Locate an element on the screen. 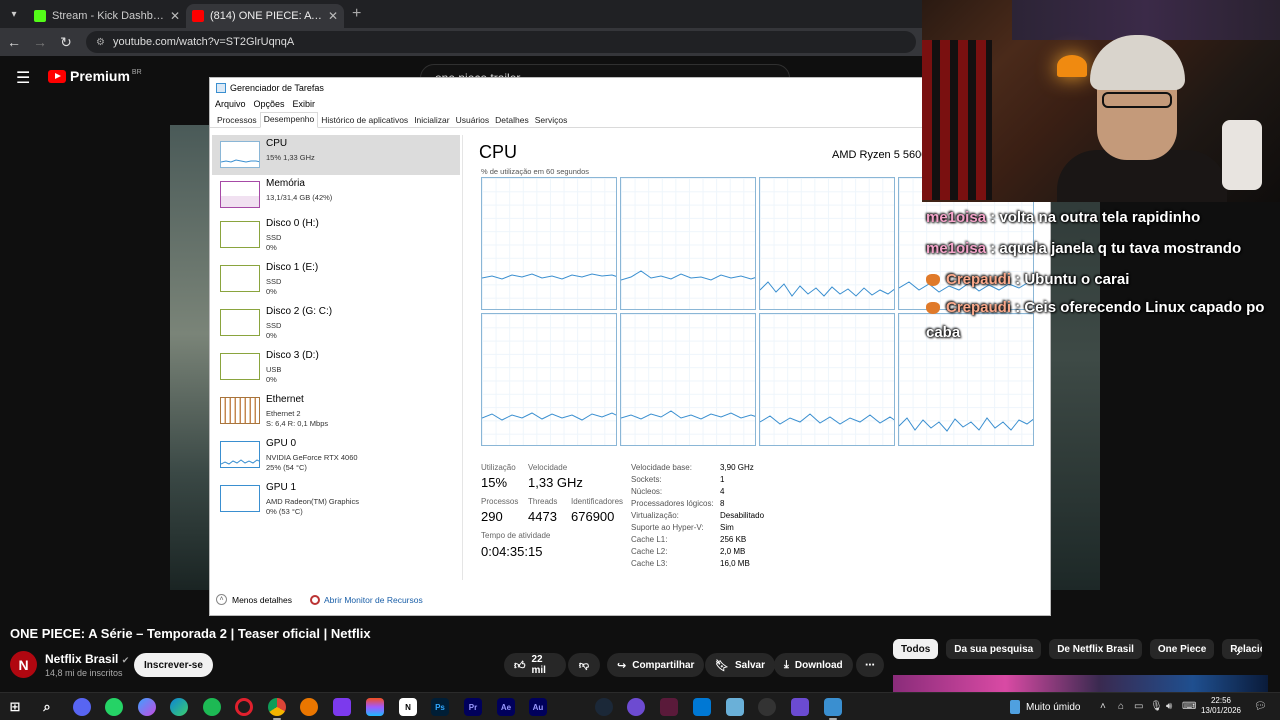 The height and width of the screenshot is (720, 1280). audition-icon: Au is located at coordinates (538, 707).